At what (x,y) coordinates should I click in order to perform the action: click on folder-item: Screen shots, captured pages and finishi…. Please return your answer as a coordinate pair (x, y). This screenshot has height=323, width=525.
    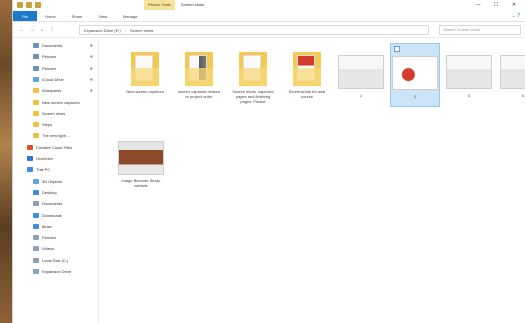
    Looking at the image, I should click on (253, 85).